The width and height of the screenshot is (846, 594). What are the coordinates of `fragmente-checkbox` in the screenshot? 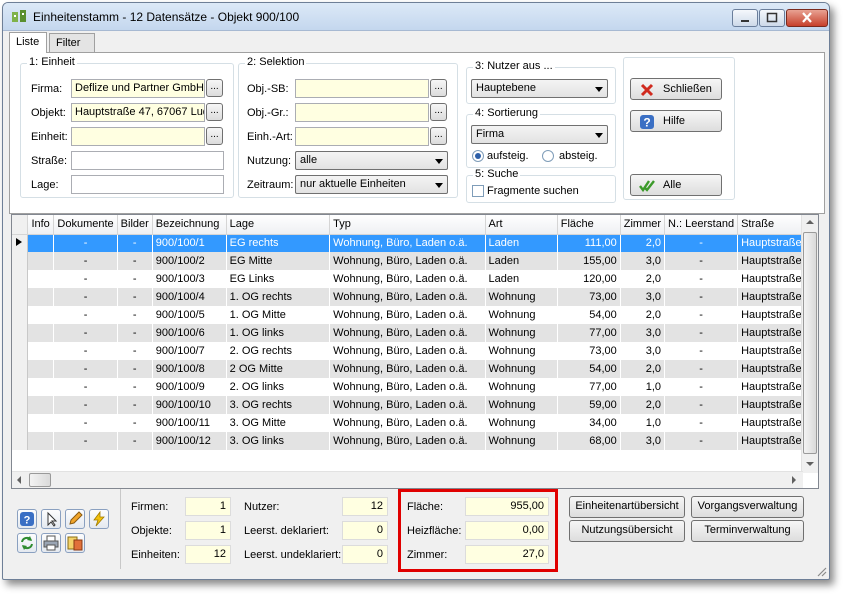 It's located at (478, 191).